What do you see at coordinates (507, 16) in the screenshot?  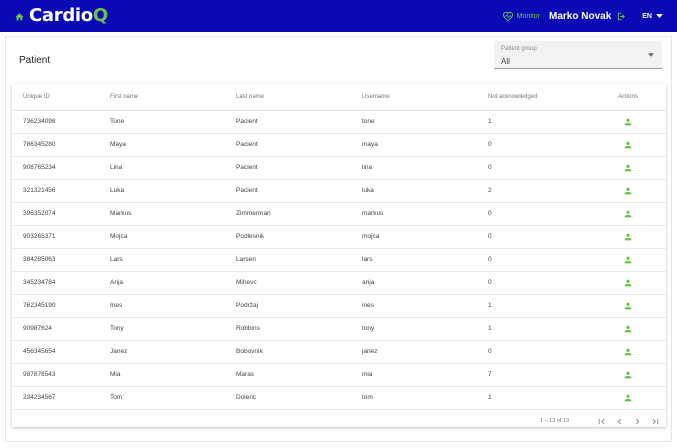 I see `heart-monitor-icon` at bounding box center [507, 16].